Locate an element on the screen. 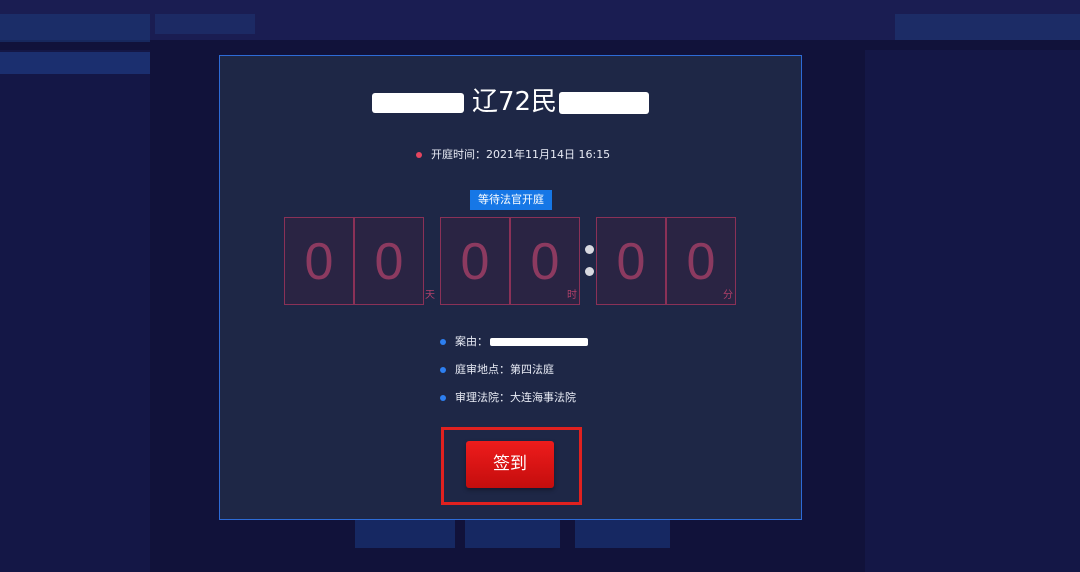  case-info-list: 案由： 庭审地点：第四法庭 审理法院：大连海事法院 is located at coordinates (600, 374).